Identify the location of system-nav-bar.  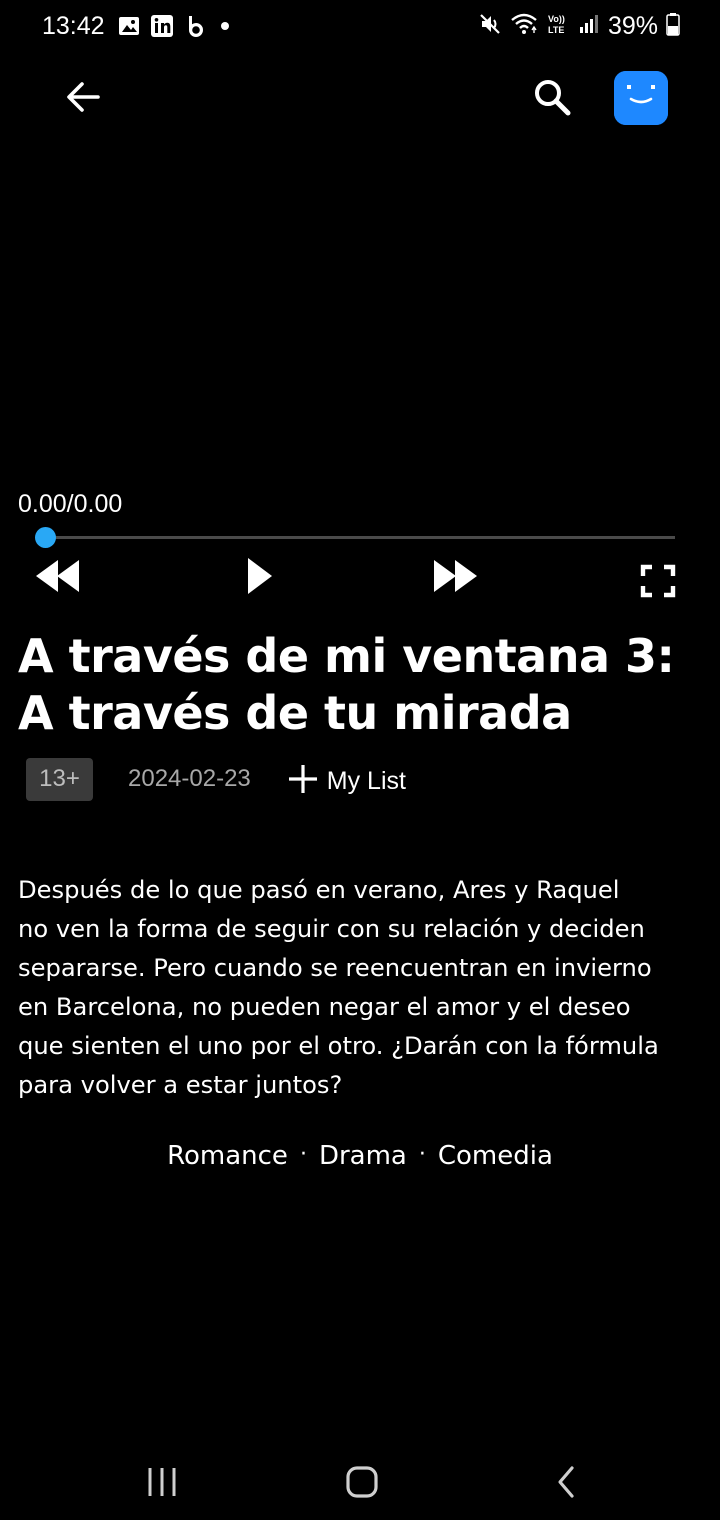
(360, 1480).